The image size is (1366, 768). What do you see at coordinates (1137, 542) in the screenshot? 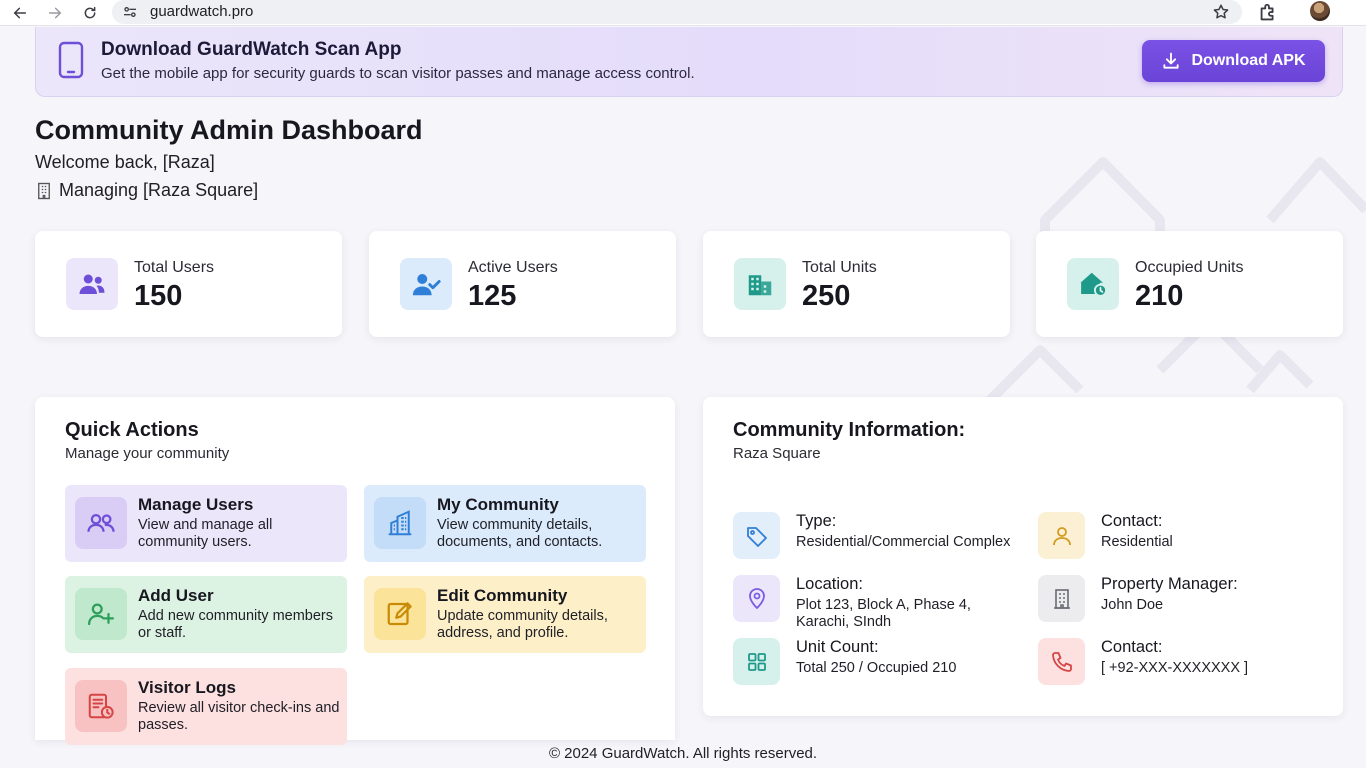
I see `info-value: Residential` at bounding box center [1137, 542].